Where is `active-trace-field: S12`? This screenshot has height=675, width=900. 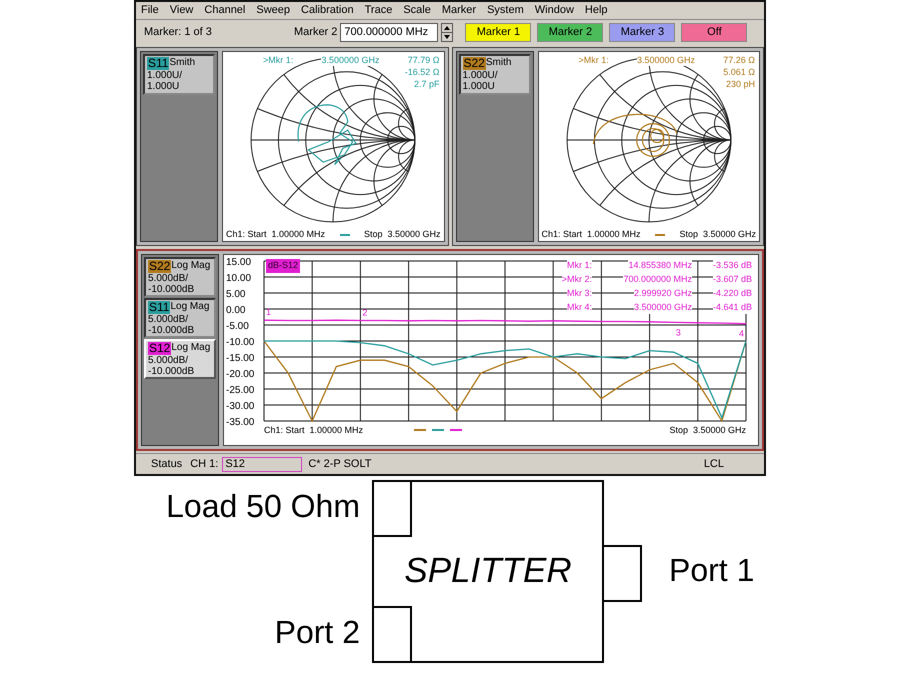 active-trace-field: S12 is located at coordinates (262, 464).